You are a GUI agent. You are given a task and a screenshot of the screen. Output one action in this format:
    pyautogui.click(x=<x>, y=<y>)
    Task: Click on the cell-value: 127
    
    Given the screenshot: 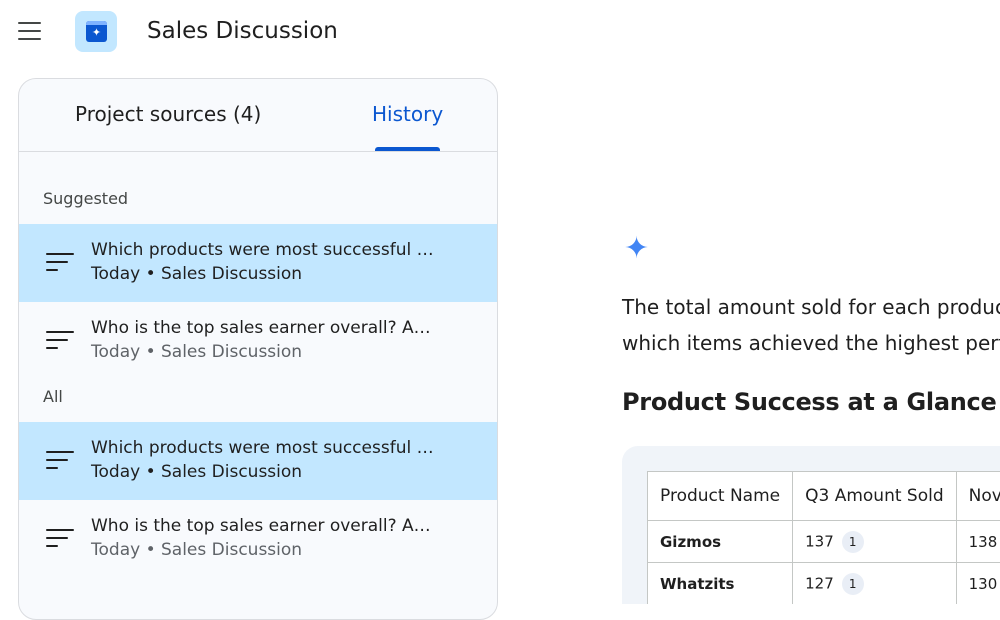 What is the action you would take?
    pyautogui.click(x=819, y=583)
    